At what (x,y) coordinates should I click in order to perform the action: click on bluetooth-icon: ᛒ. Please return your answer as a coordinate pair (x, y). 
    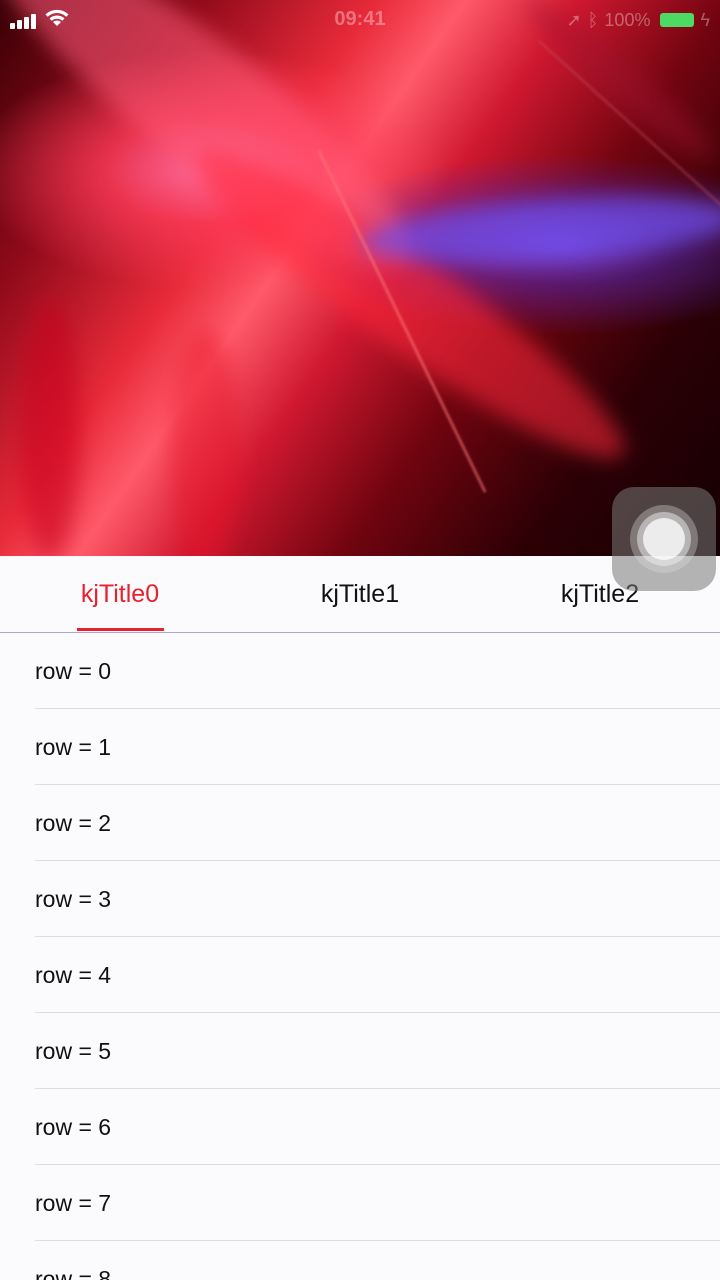
    Looking at the image, I should click on (593, 19).